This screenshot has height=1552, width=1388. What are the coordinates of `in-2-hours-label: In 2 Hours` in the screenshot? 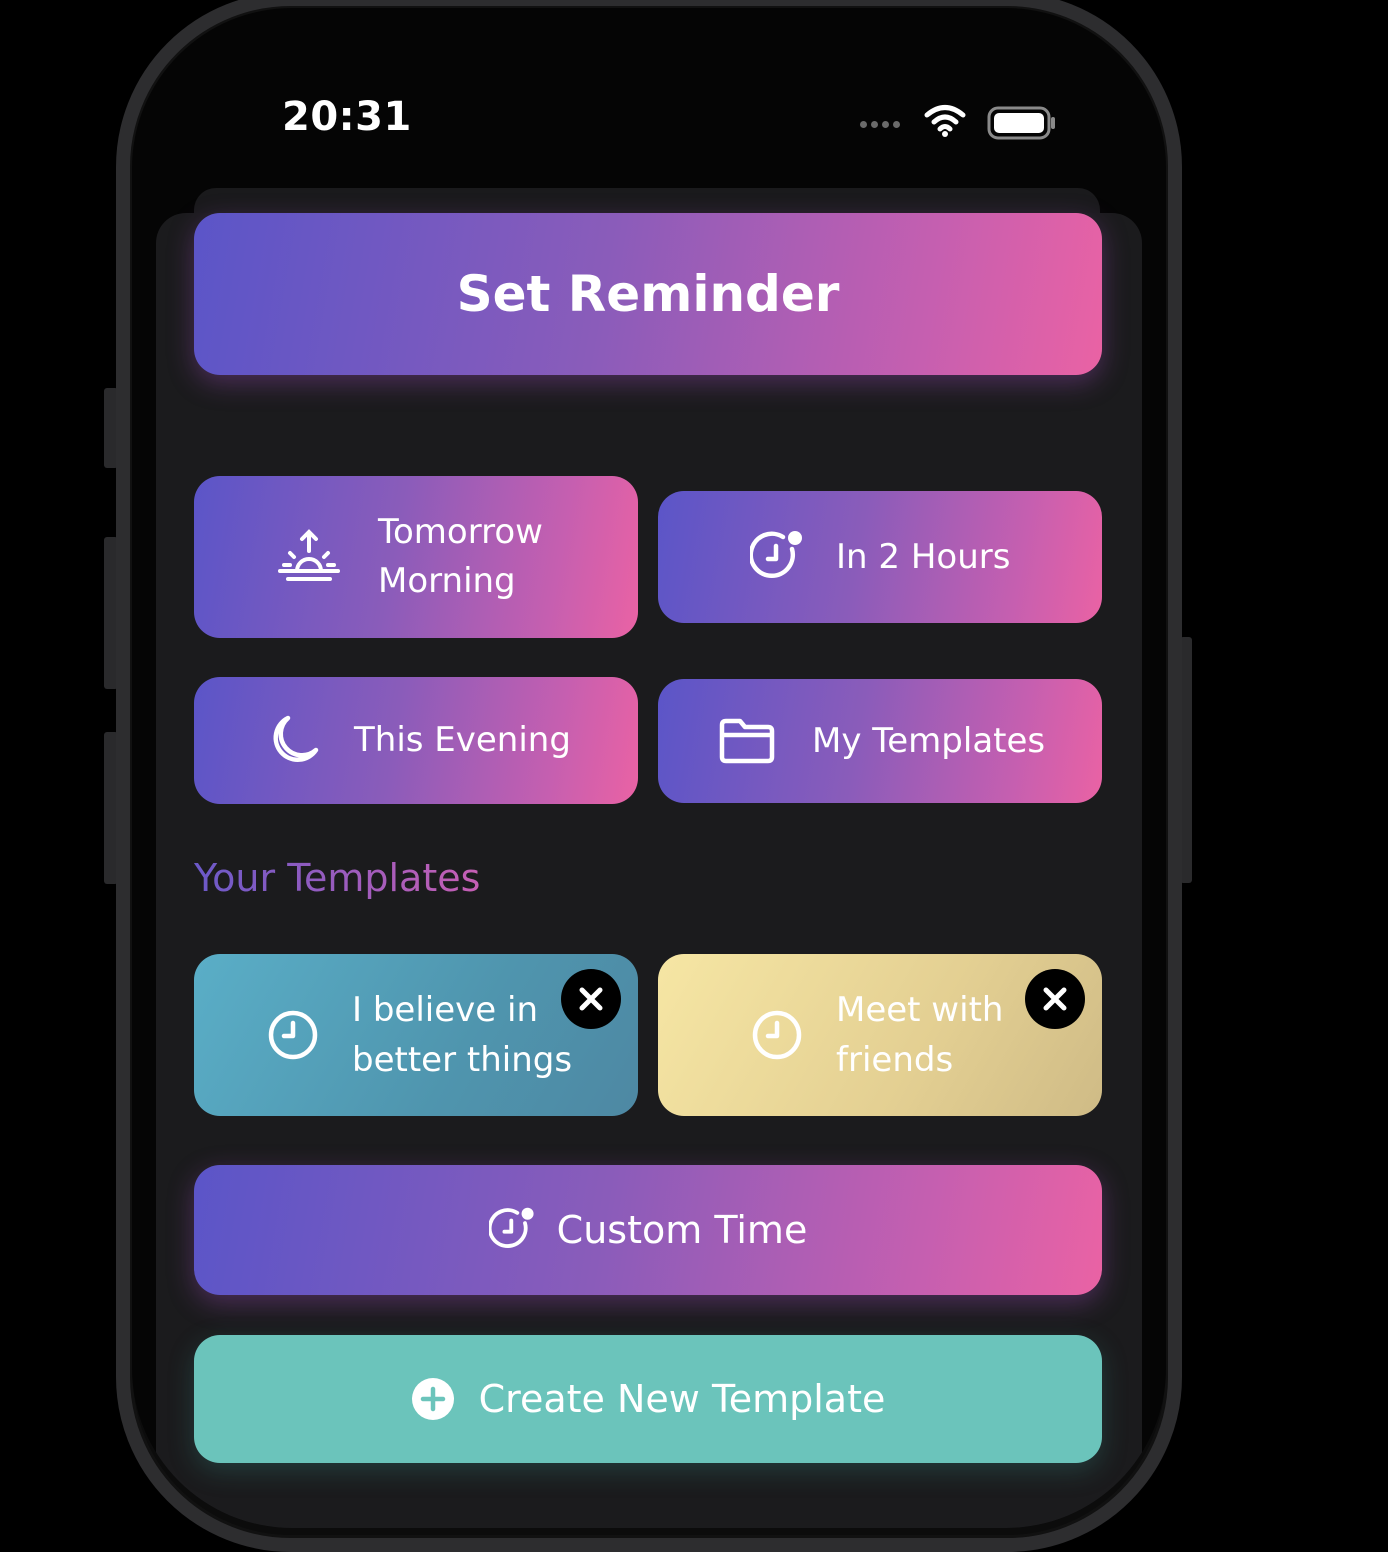 It's located at (923, 556).